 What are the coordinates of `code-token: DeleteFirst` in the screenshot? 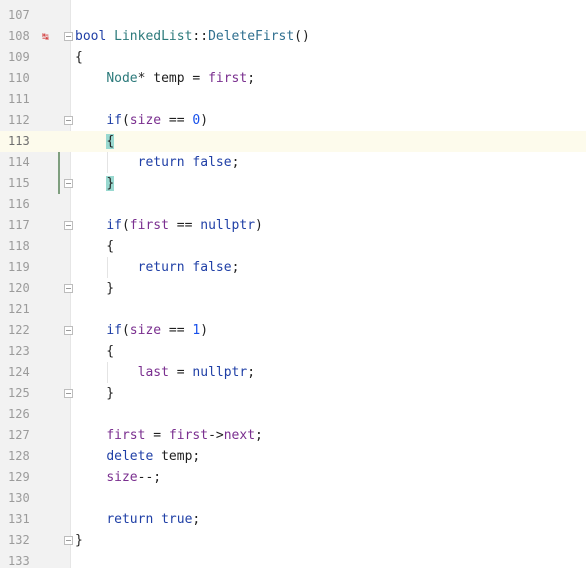 It's located at (251, 36).